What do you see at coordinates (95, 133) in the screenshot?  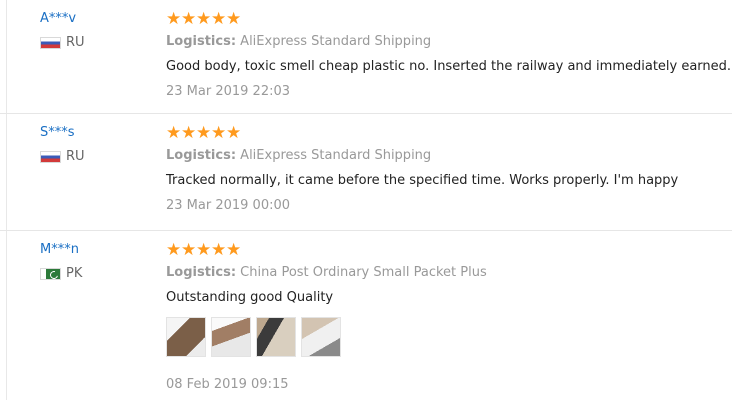 I see `buyer-name-link: S***s` at bounding box center [95, 133].